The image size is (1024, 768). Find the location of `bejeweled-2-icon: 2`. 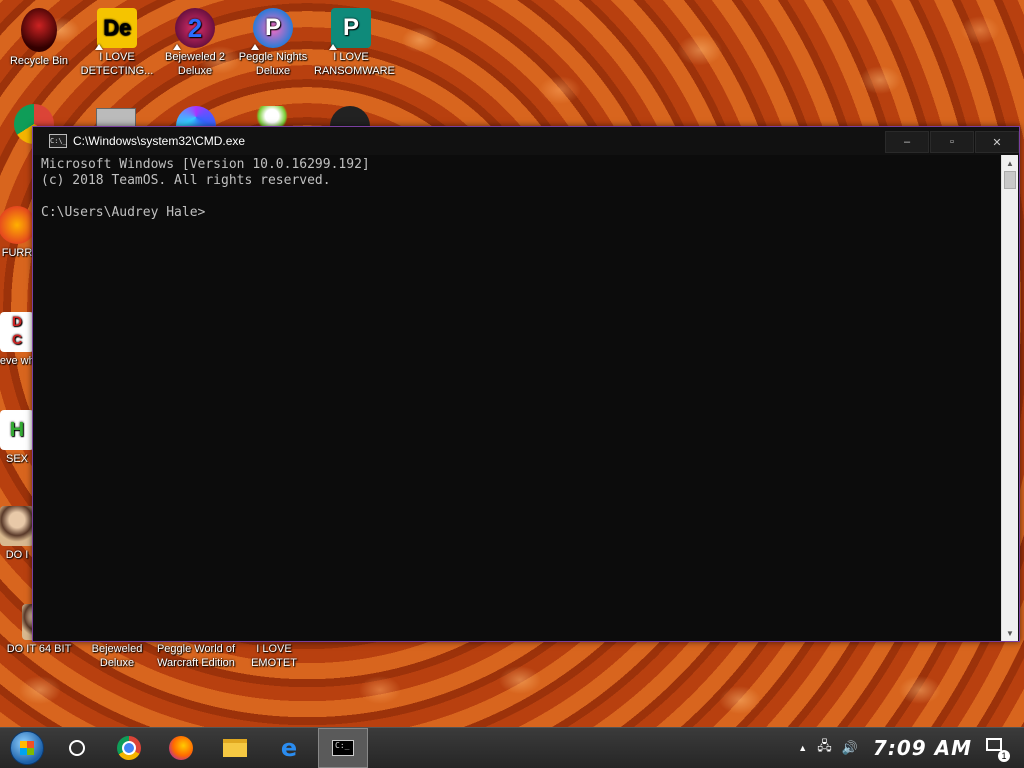

bejeweled-2-icon: 2 is located at coordinates (194, 29).